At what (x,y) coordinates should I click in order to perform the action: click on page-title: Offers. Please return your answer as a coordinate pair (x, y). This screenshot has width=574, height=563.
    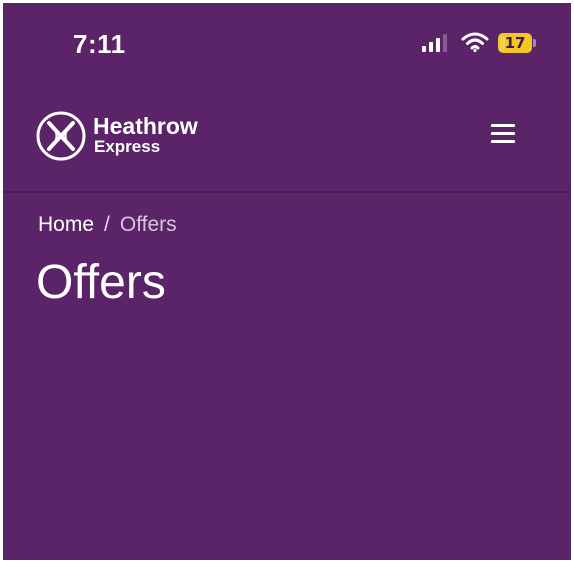
    Looking at the image, I should click on (101, 282).